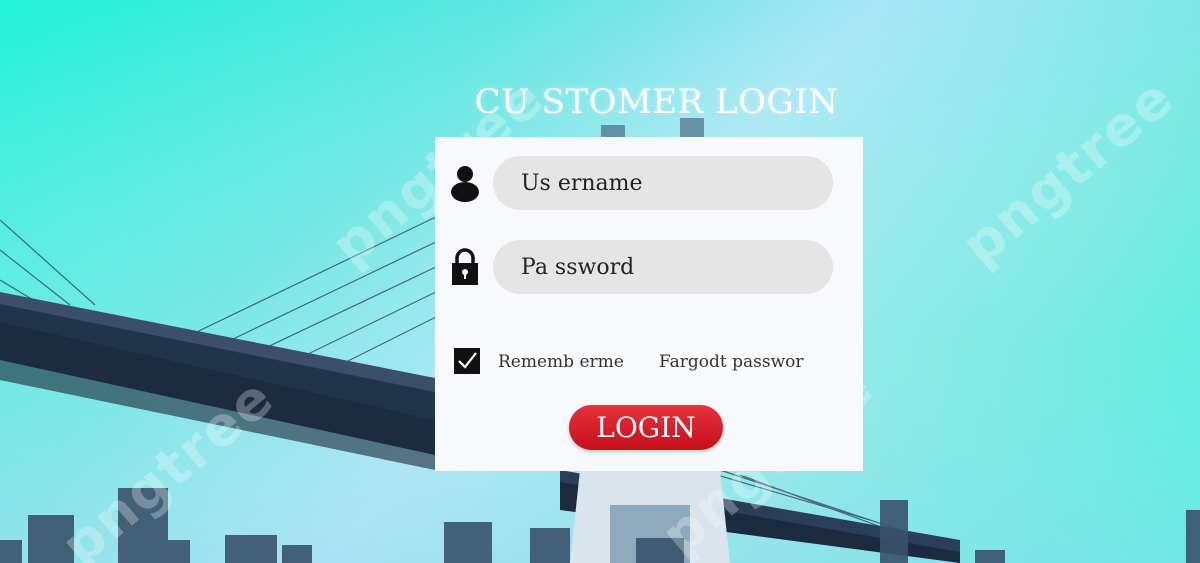 The width and height of the screenshot is (1200, 563). Describe the element at coordinates (663, 183) in the screenshot. I see `username-input` at that location.